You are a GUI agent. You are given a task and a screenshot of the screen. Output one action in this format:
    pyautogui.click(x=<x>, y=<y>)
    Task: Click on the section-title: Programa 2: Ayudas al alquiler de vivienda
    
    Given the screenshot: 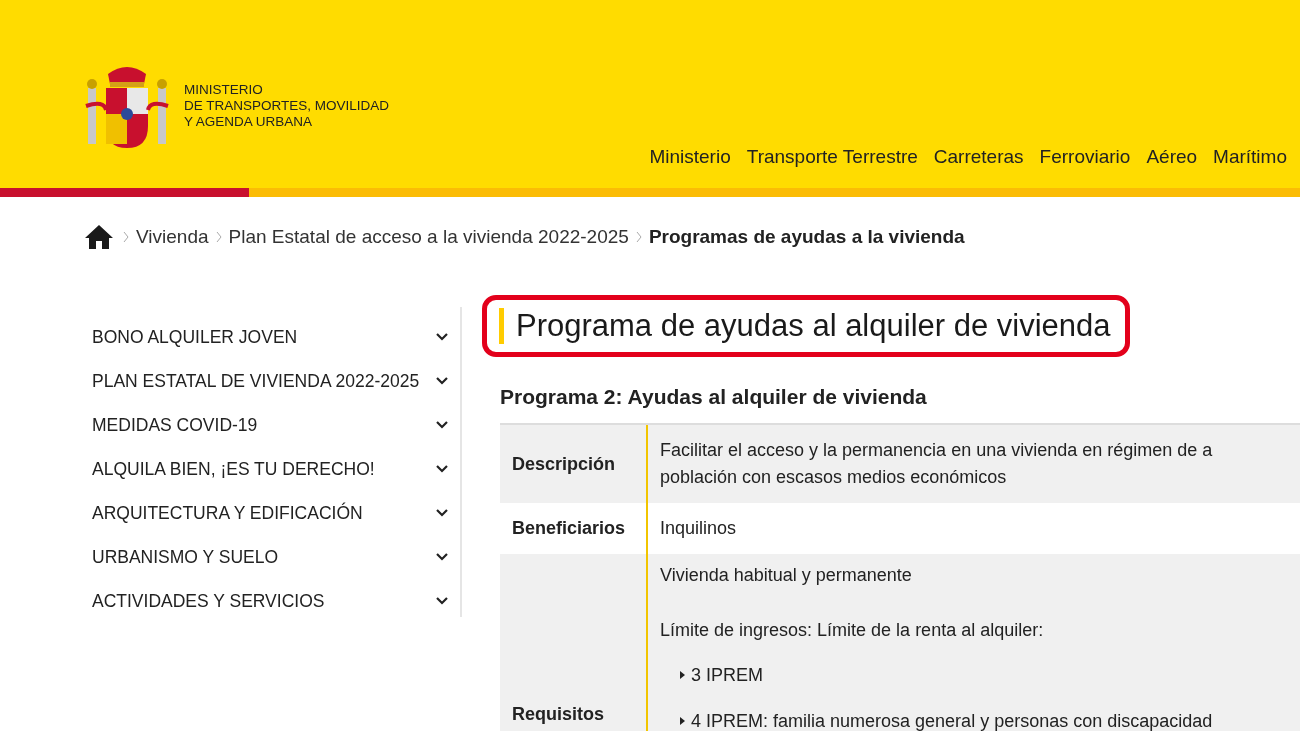 What is the action you would take?
    pyautogui.click(x=714, y=397)
    